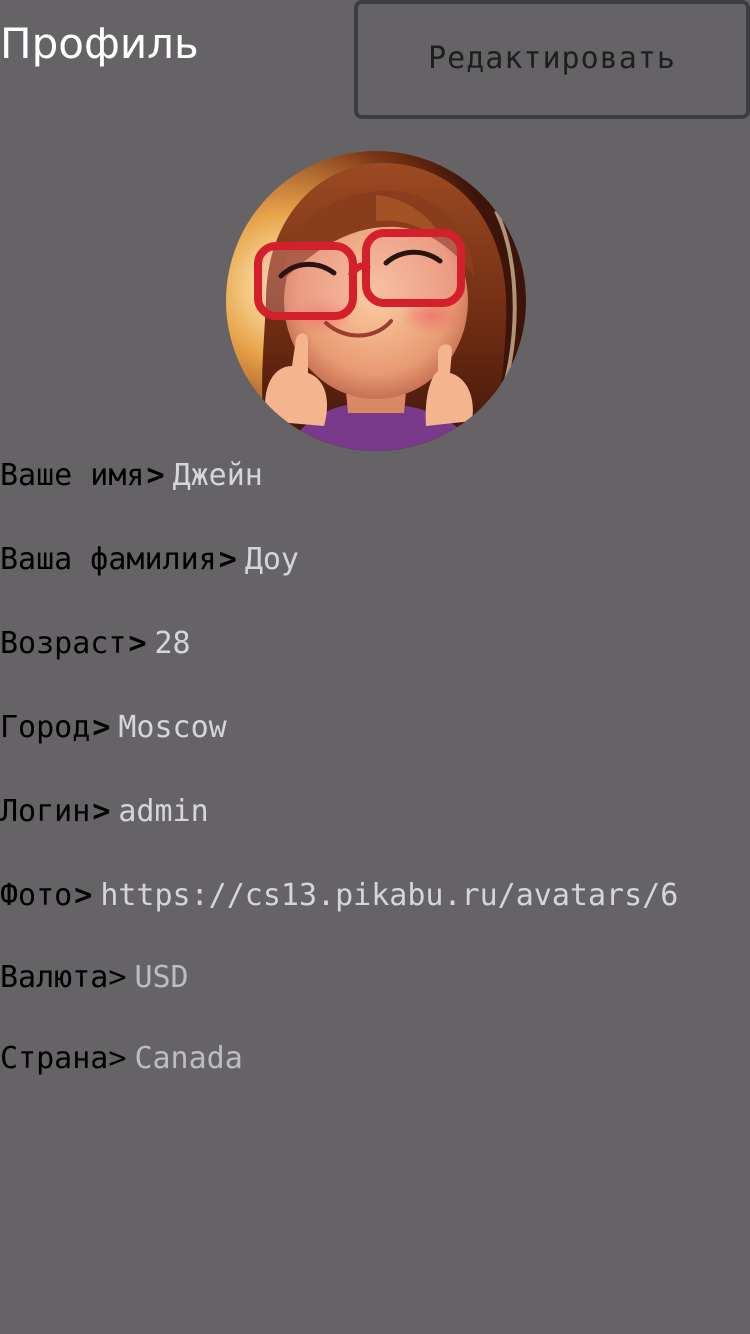  I want to click on field-last-name: Ваша фамилия> Доу, so click(149, 560).